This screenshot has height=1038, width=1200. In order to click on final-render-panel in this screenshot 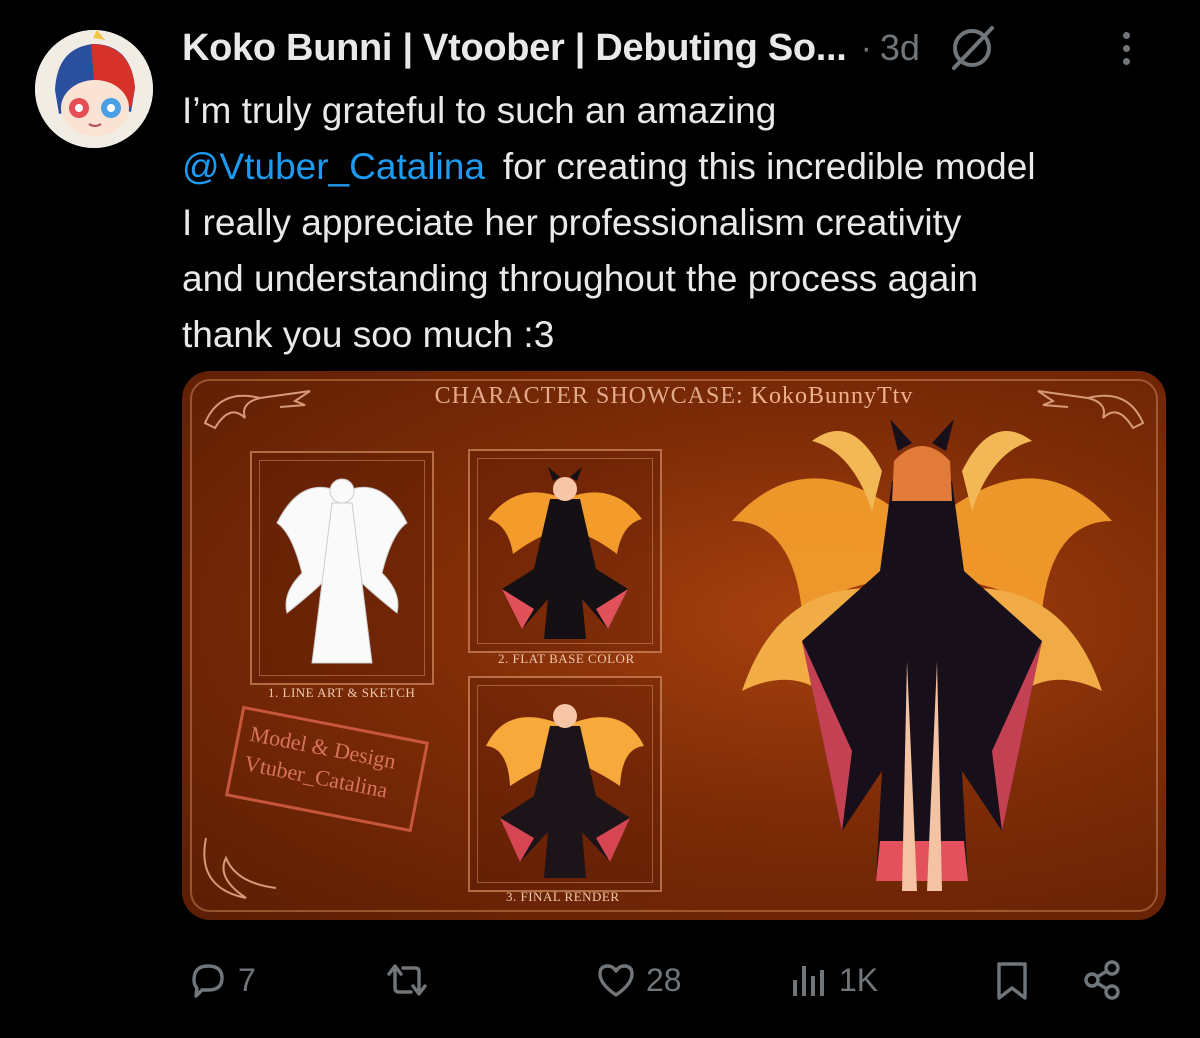, I will do `click(565, 784)`.